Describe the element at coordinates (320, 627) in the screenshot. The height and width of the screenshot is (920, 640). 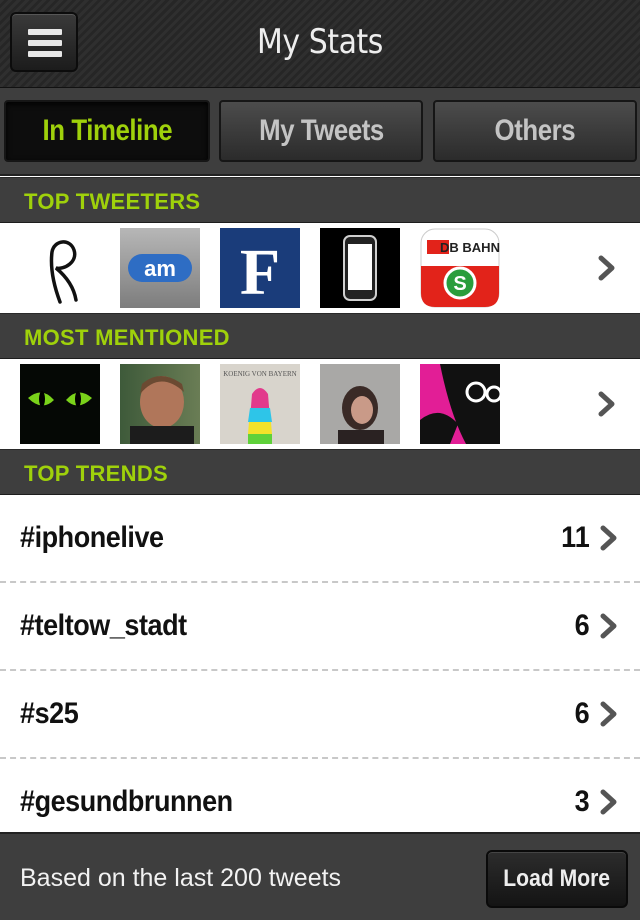
I see `trend-row: #teltow_stadt 6` at that location.